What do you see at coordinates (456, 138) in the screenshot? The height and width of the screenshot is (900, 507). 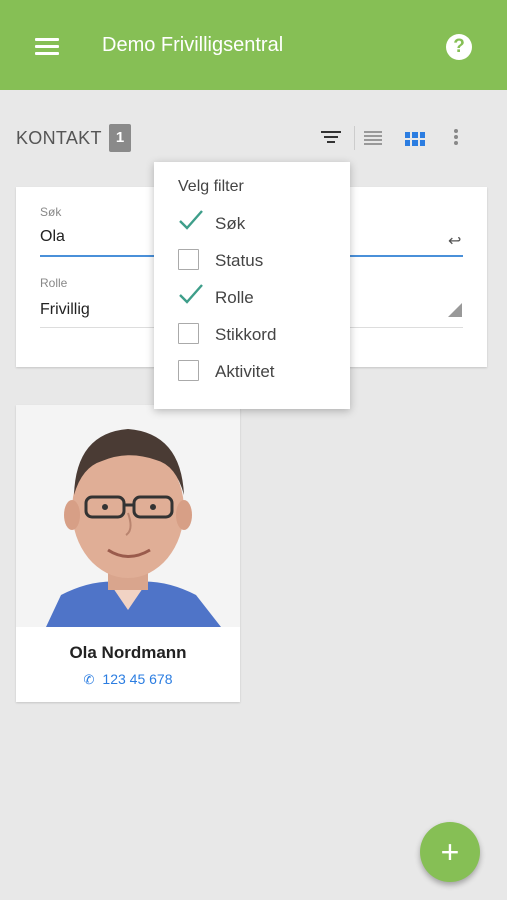 I see `more-vert-icon` at bounding box center [456, 138].